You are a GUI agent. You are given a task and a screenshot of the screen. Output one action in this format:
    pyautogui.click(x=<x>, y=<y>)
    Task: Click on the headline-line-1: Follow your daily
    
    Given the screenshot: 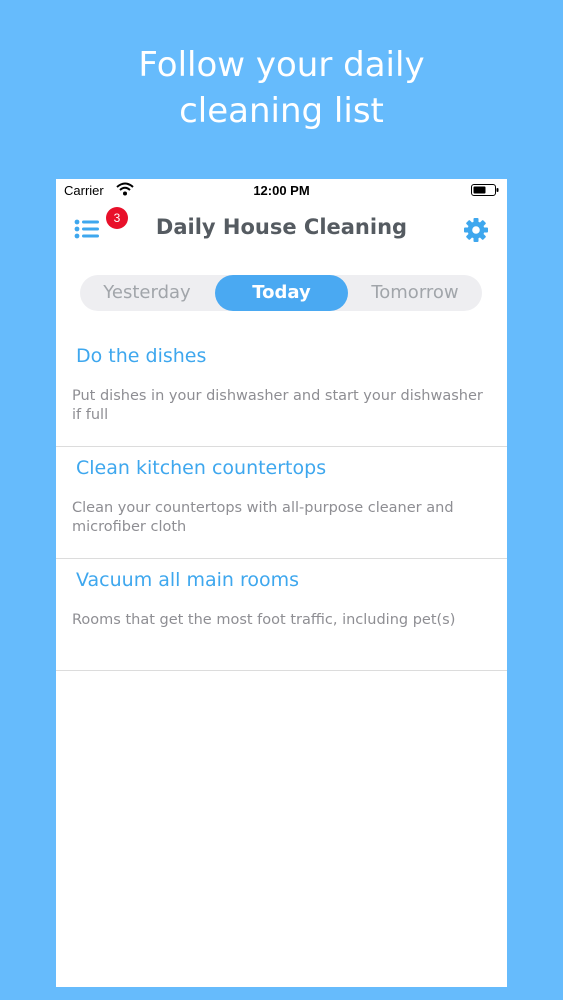 What is the action you would take?
    pyautogui.click(x=281, y=65)
    